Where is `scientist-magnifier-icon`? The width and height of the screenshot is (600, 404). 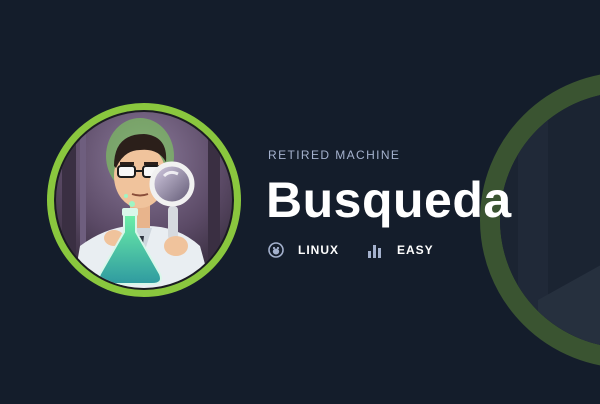 scientist-magnifier-icon is located at coordinates (144, 200).